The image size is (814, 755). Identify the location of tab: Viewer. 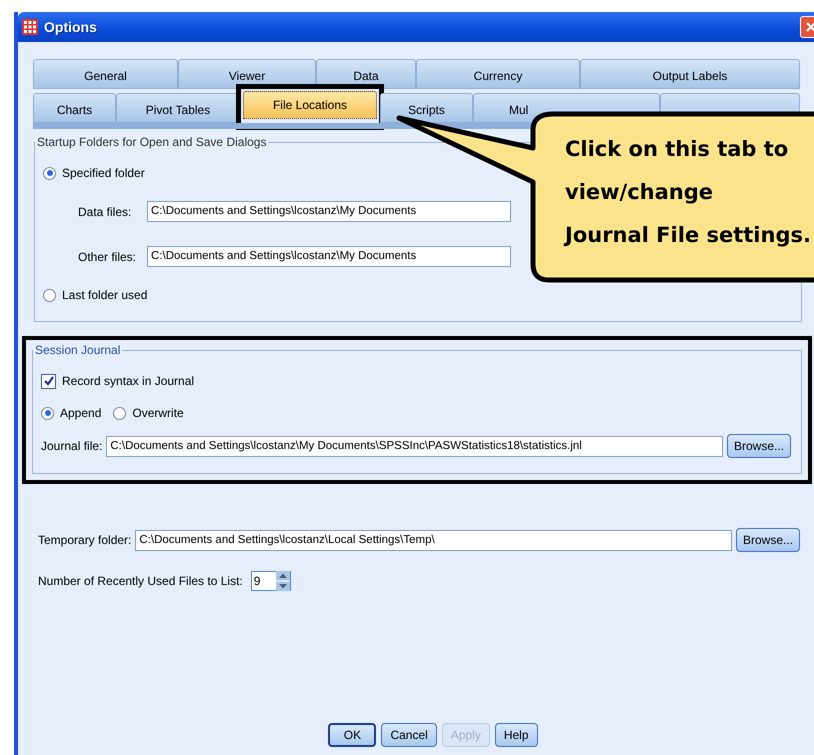
(247, 74).